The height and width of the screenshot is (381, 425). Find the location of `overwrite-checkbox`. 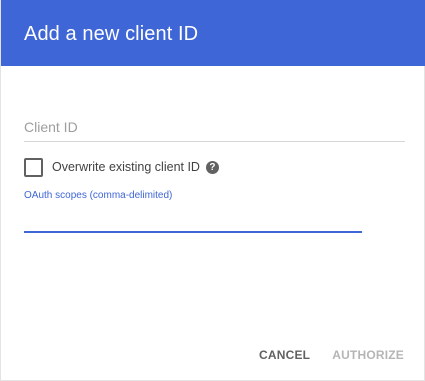

overwrite-checkbox is located at coordinates (33, 167).